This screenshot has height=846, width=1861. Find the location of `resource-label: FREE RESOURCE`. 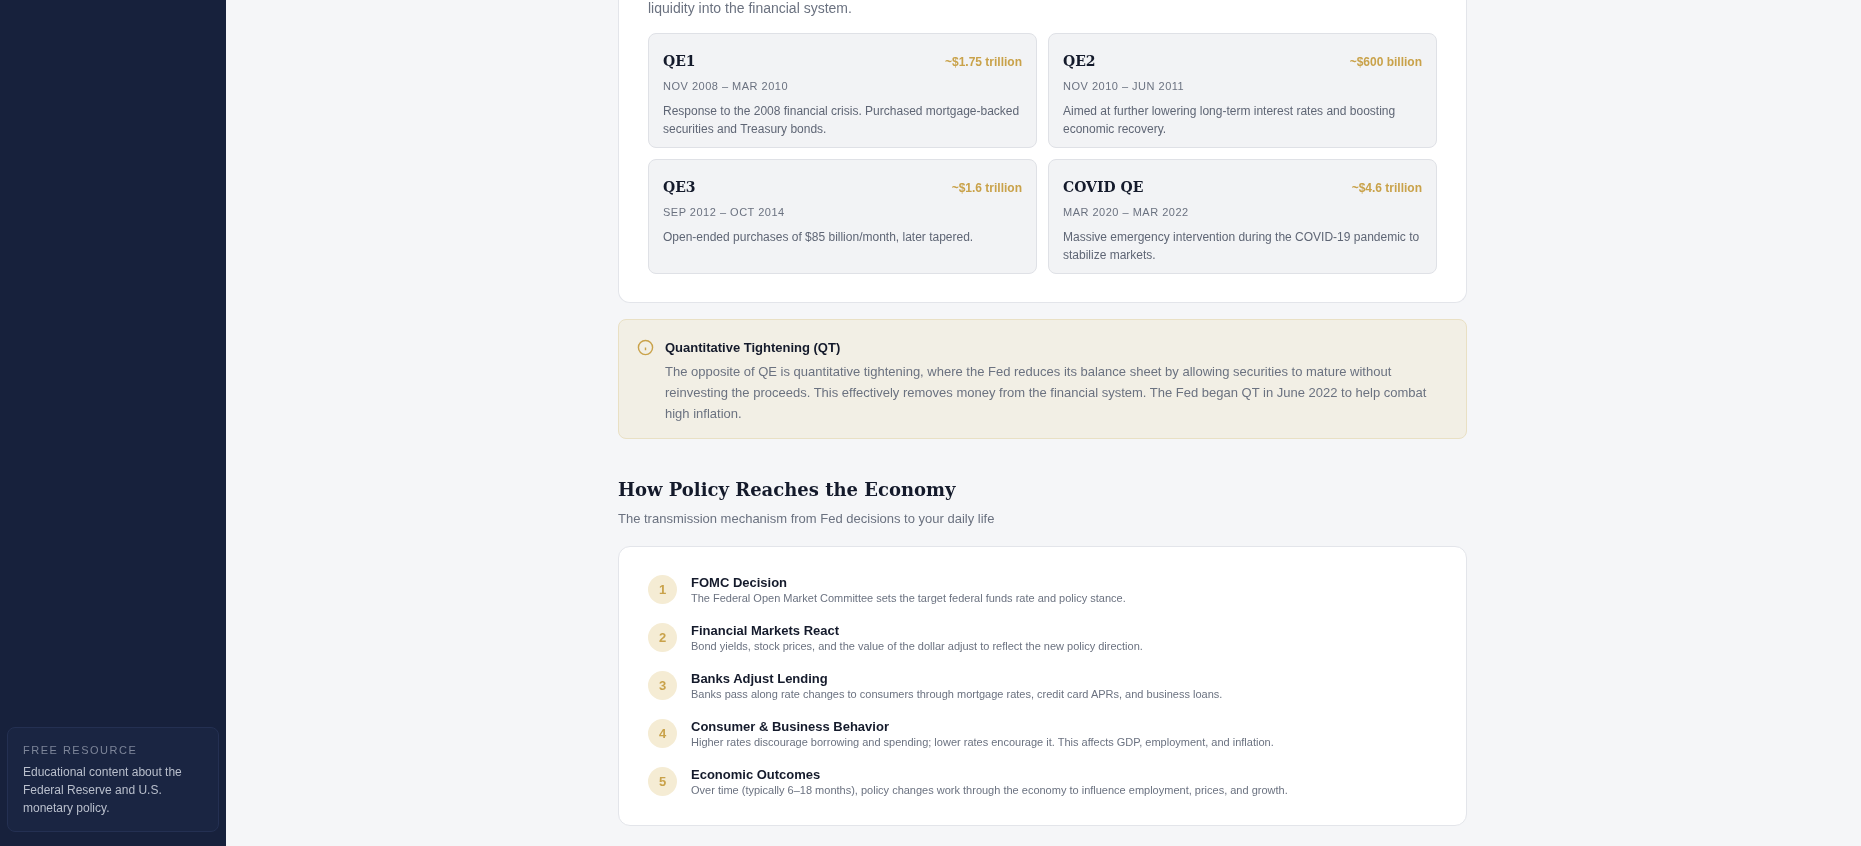

resource-label: FREE RESOURCE is located at coordinates (81, 750).